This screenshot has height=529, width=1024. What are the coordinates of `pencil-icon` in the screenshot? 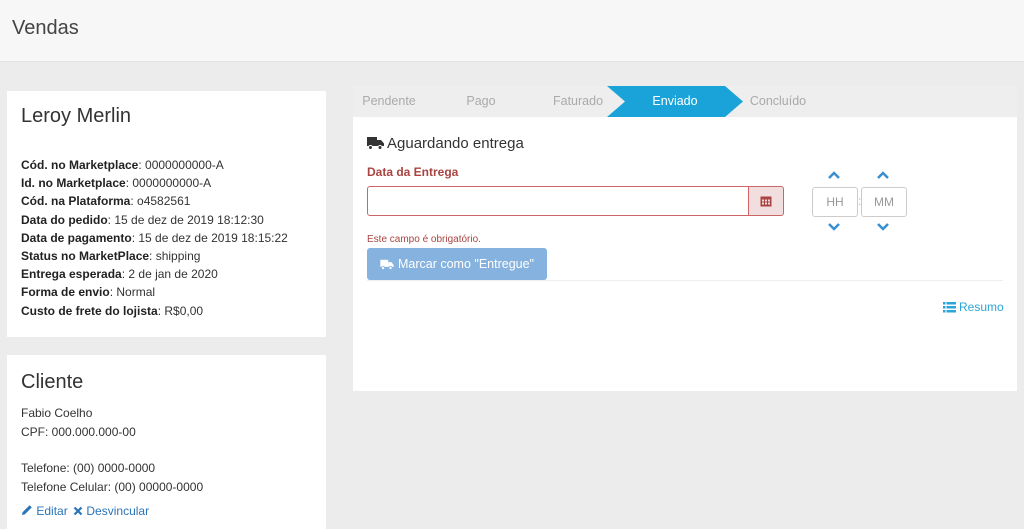 It's located at (27, 510).